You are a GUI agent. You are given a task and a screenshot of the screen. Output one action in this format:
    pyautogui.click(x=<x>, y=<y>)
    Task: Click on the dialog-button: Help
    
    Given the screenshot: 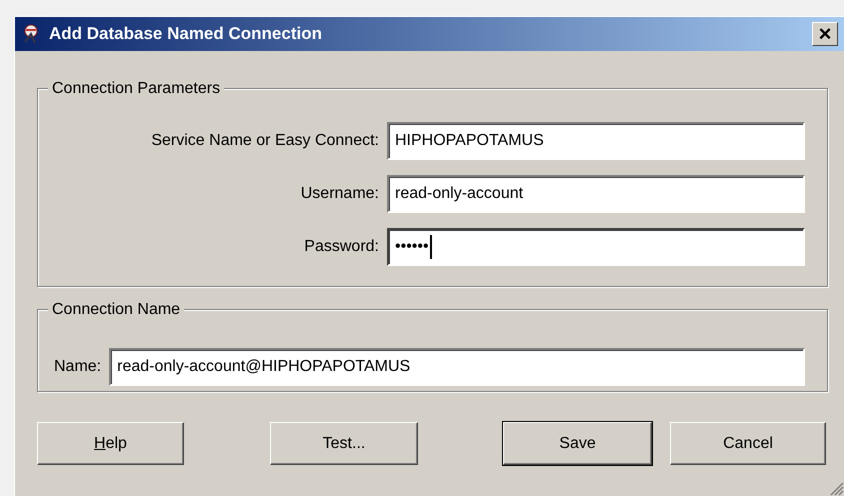 What is the action you would take?
    pyautogui.click(x=110, y=443)
    